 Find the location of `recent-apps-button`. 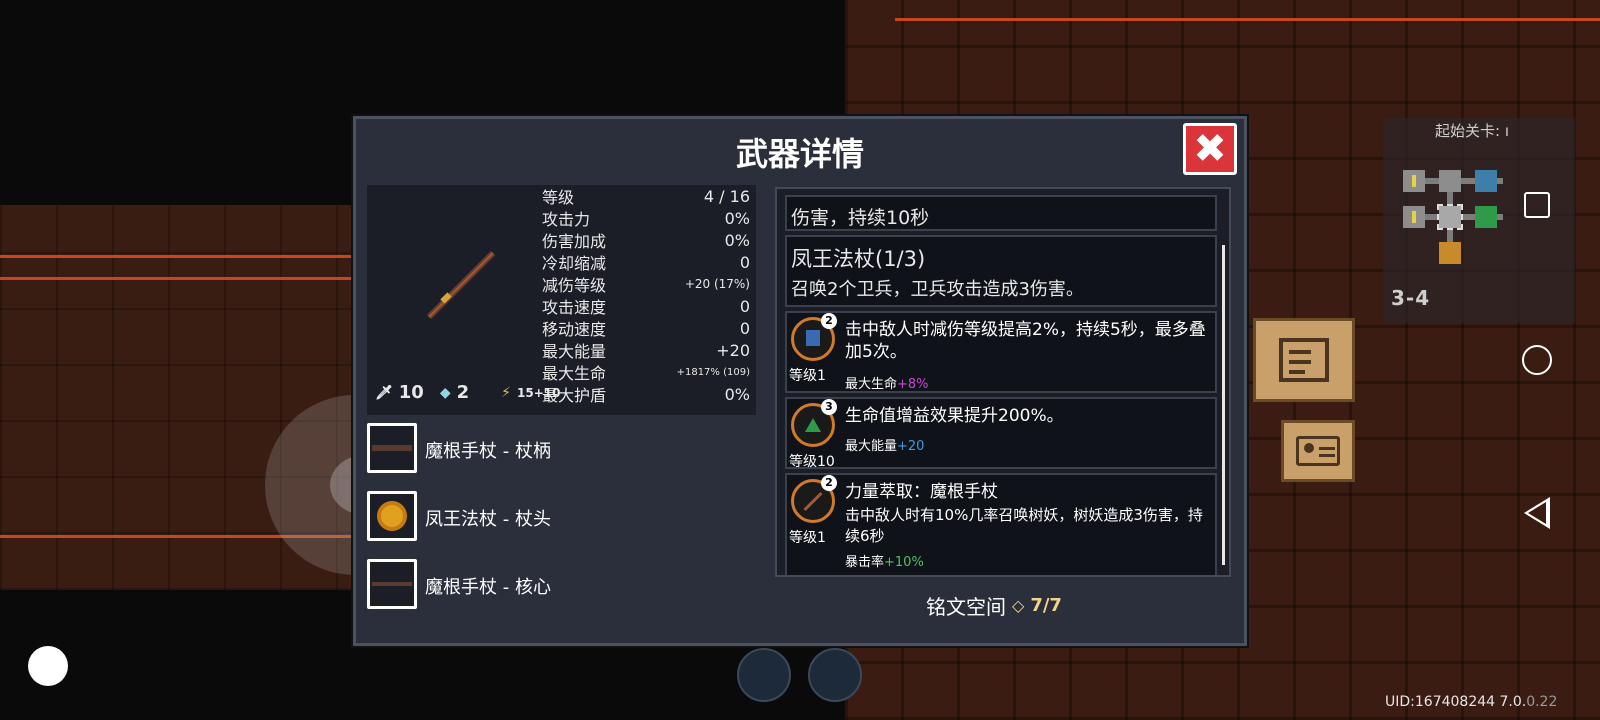

recent-apps-button is located at coordinates (1537, 205).